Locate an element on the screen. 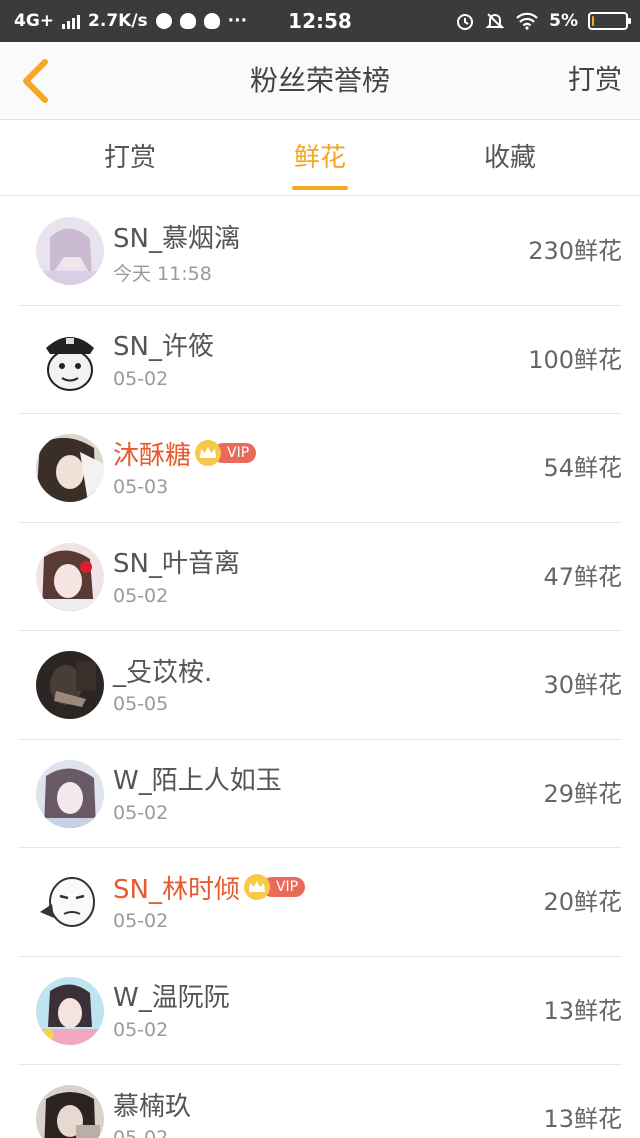  fan-name-line: 沐酥糖 VIP is located at coordinates (185, 453).